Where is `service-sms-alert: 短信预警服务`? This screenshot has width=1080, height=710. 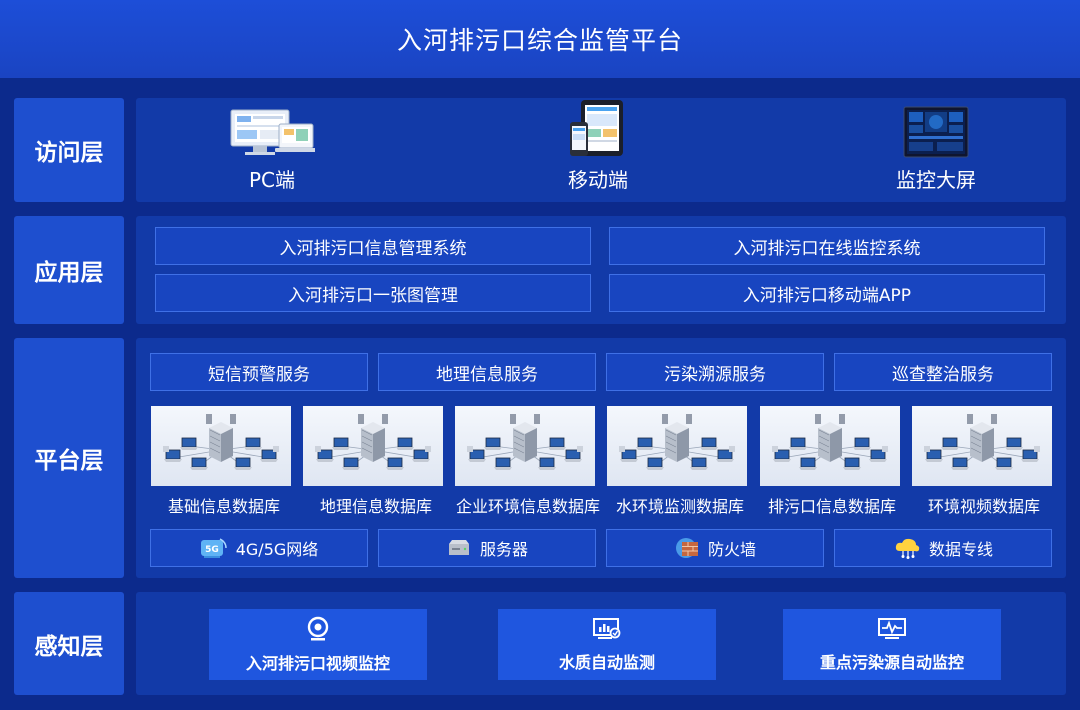 service-sms-alert: 短信预警服务 is located at coordinates (259, 372).